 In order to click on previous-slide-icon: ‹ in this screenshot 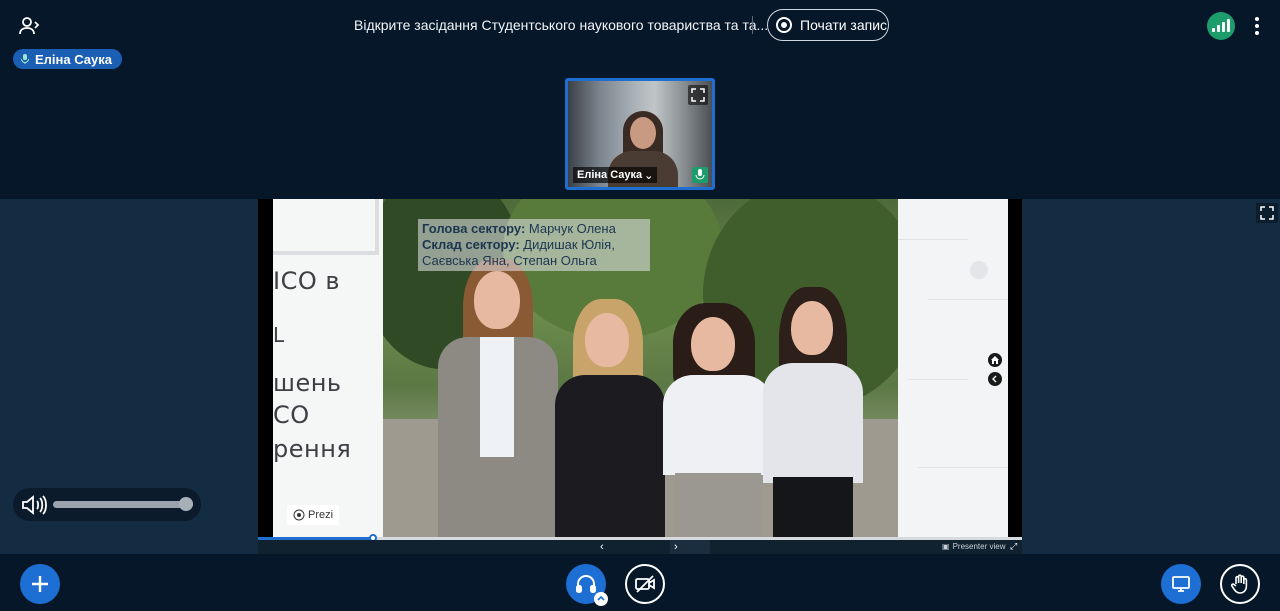, I will do `click(605, 547)`.